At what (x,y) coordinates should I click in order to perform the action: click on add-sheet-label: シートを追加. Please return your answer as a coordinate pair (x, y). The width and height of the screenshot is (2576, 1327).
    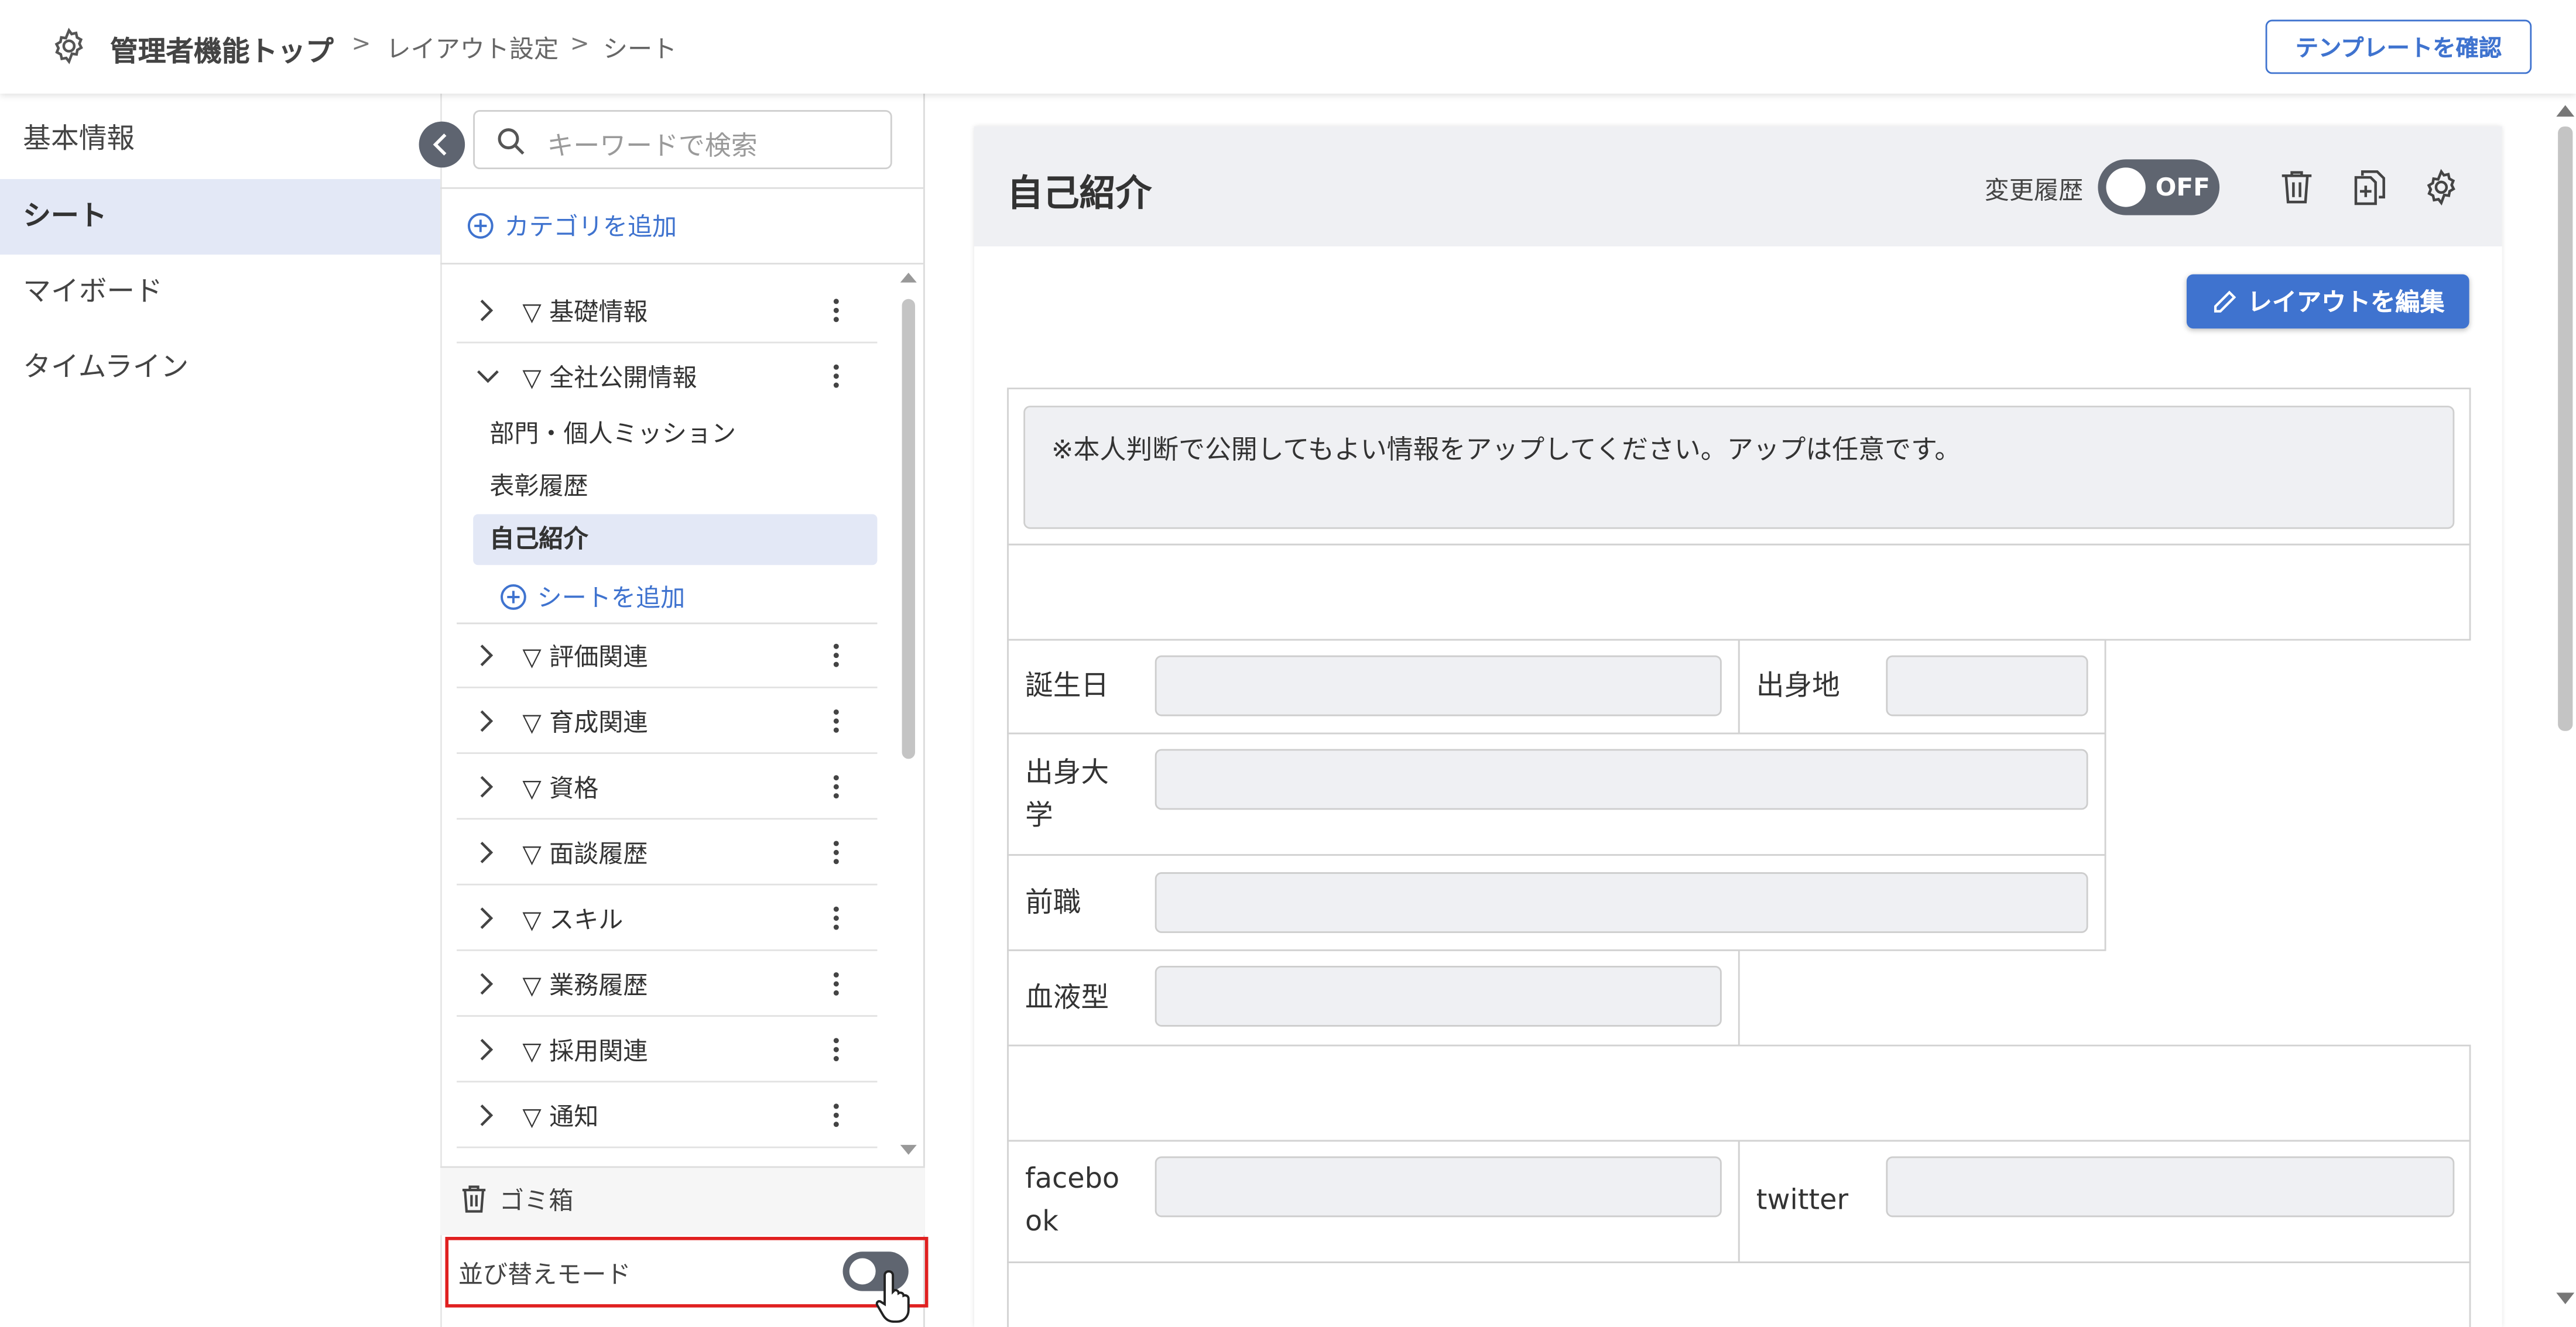
    Looking at the image, I should click on (611, 598).